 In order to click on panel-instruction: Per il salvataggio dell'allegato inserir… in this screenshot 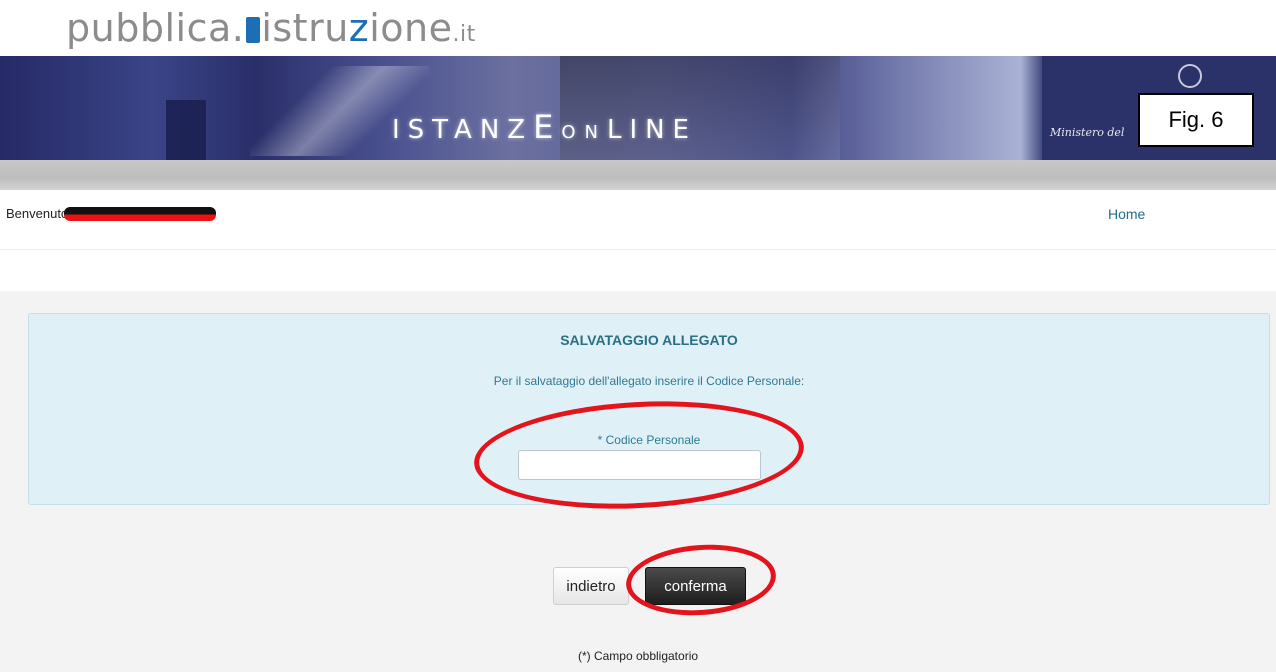, I will do `click(649, 381)`.